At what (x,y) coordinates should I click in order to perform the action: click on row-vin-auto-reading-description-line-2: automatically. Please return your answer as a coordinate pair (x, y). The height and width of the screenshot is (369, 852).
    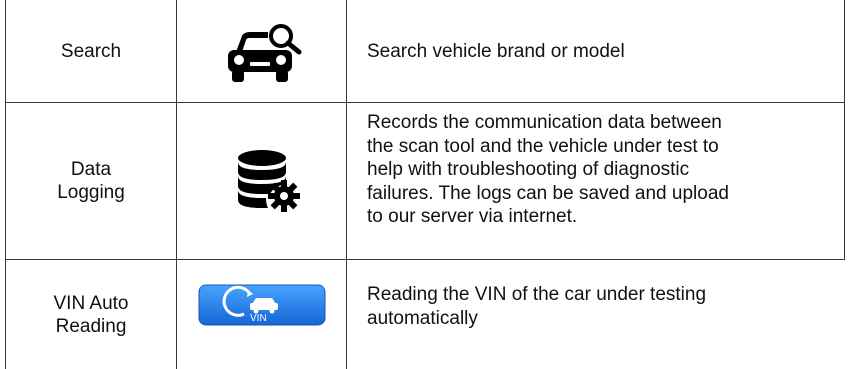
    Looking at the image, I should click on (422, 318).